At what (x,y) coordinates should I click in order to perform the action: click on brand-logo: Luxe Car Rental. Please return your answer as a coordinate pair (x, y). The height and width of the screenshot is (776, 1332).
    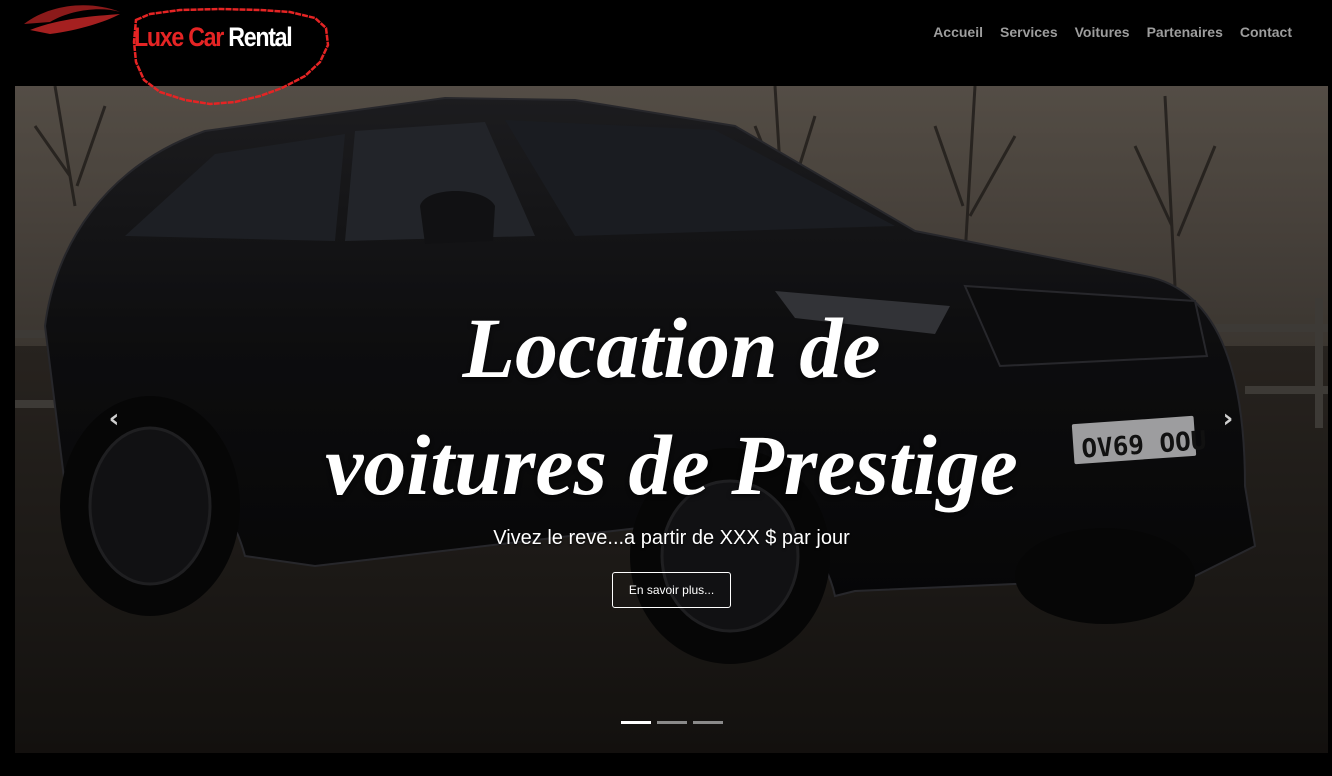
    Looking at the image, I should click on (180, 54).